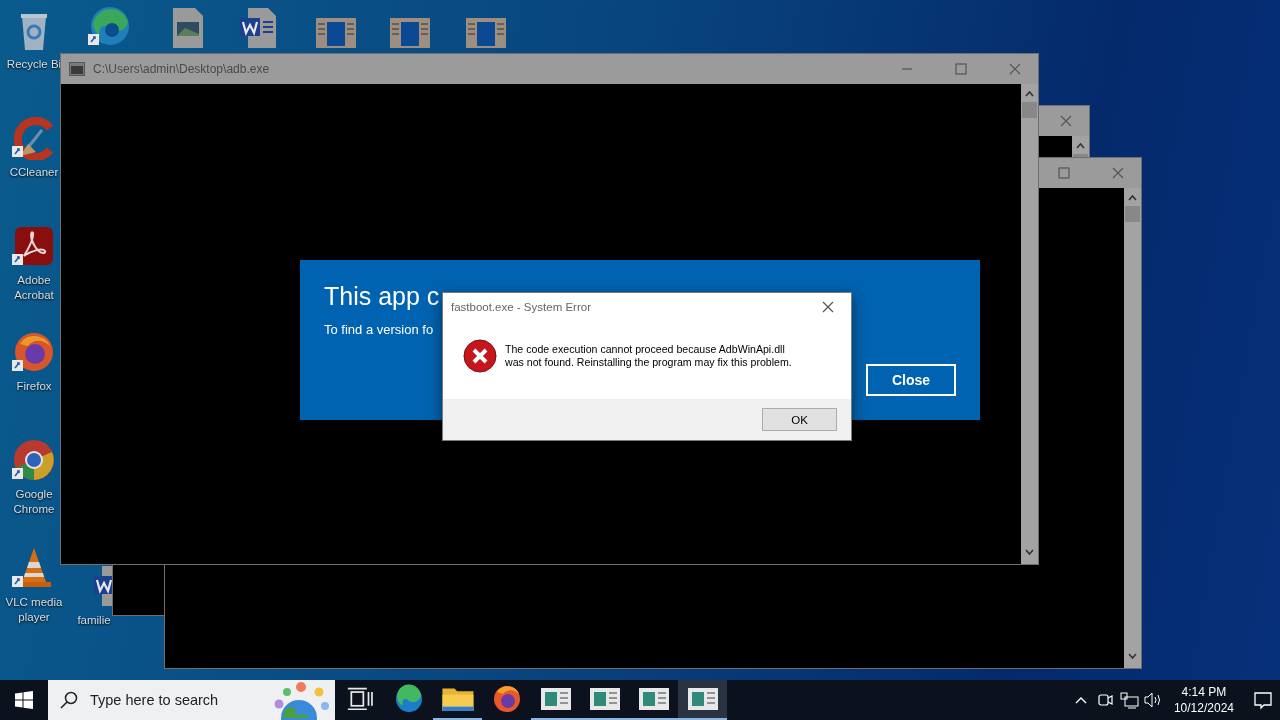  What do you see at coordinates (521, 307) in the screenshot?
I see `dialog-title: fastboot.exe - System Error` at bounding box center [521, 307].